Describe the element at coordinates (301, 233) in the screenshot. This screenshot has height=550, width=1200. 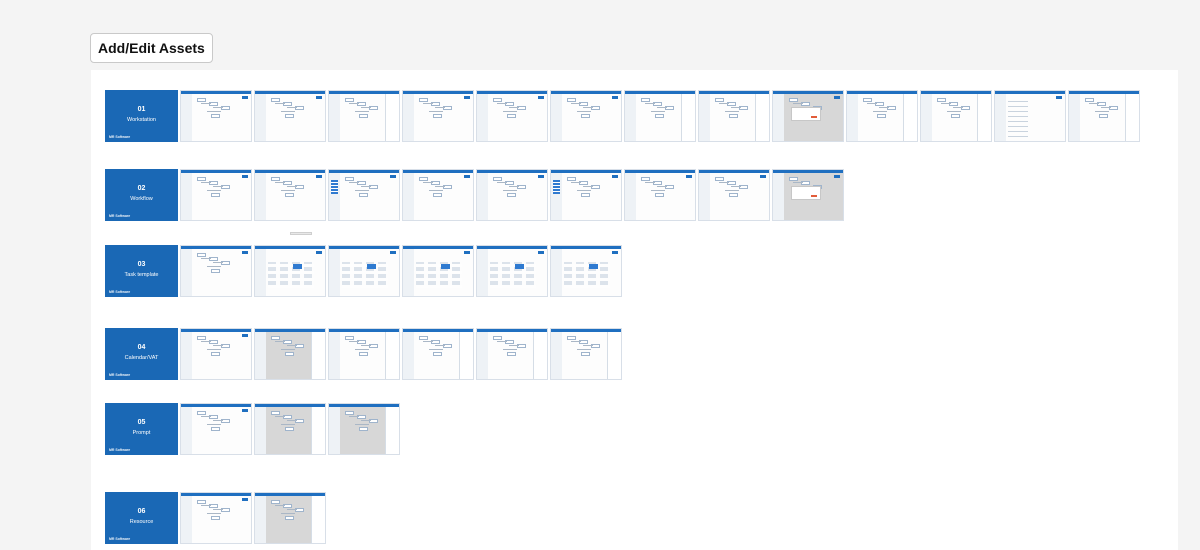
I see `pager-control` at that location.